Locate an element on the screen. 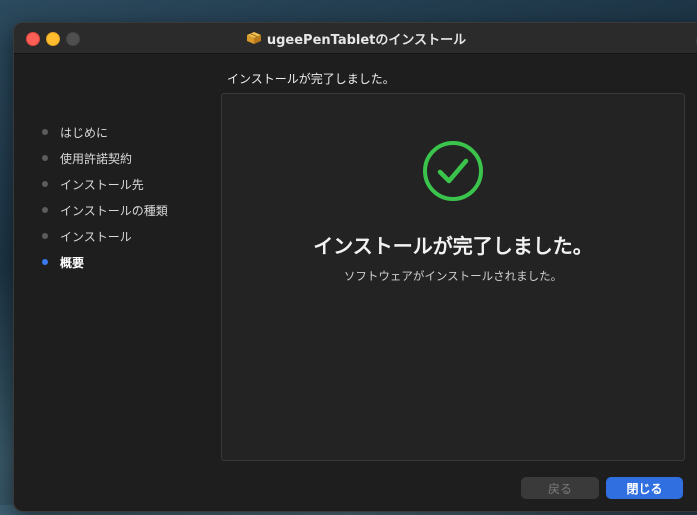 This screenshot has width=697, height=515. sidebar-step-introduction: はじめに is located at coordinates (129, 132).